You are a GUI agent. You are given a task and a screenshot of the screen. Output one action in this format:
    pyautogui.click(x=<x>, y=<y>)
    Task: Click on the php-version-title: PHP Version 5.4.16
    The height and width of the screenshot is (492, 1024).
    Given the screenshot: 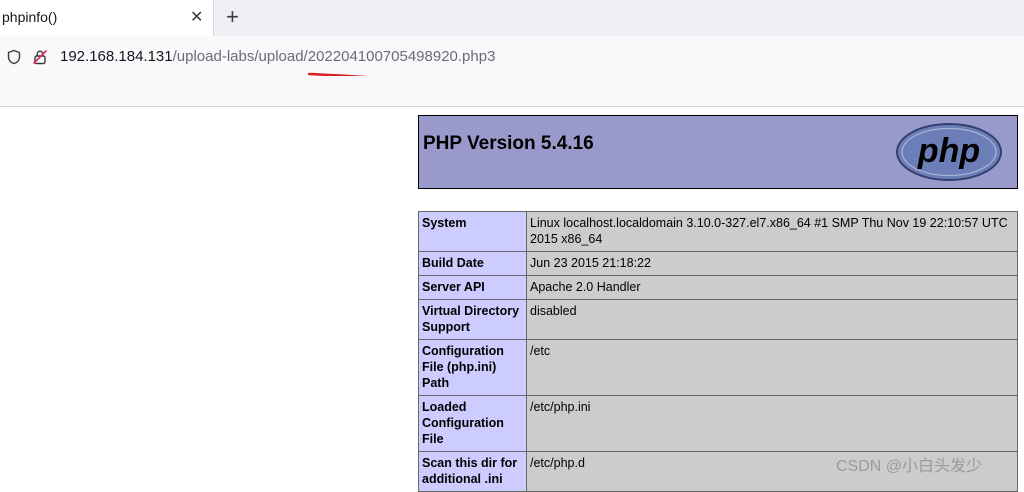 What is the action you would take?
    pyautogui.click(x=508, y=143)
    